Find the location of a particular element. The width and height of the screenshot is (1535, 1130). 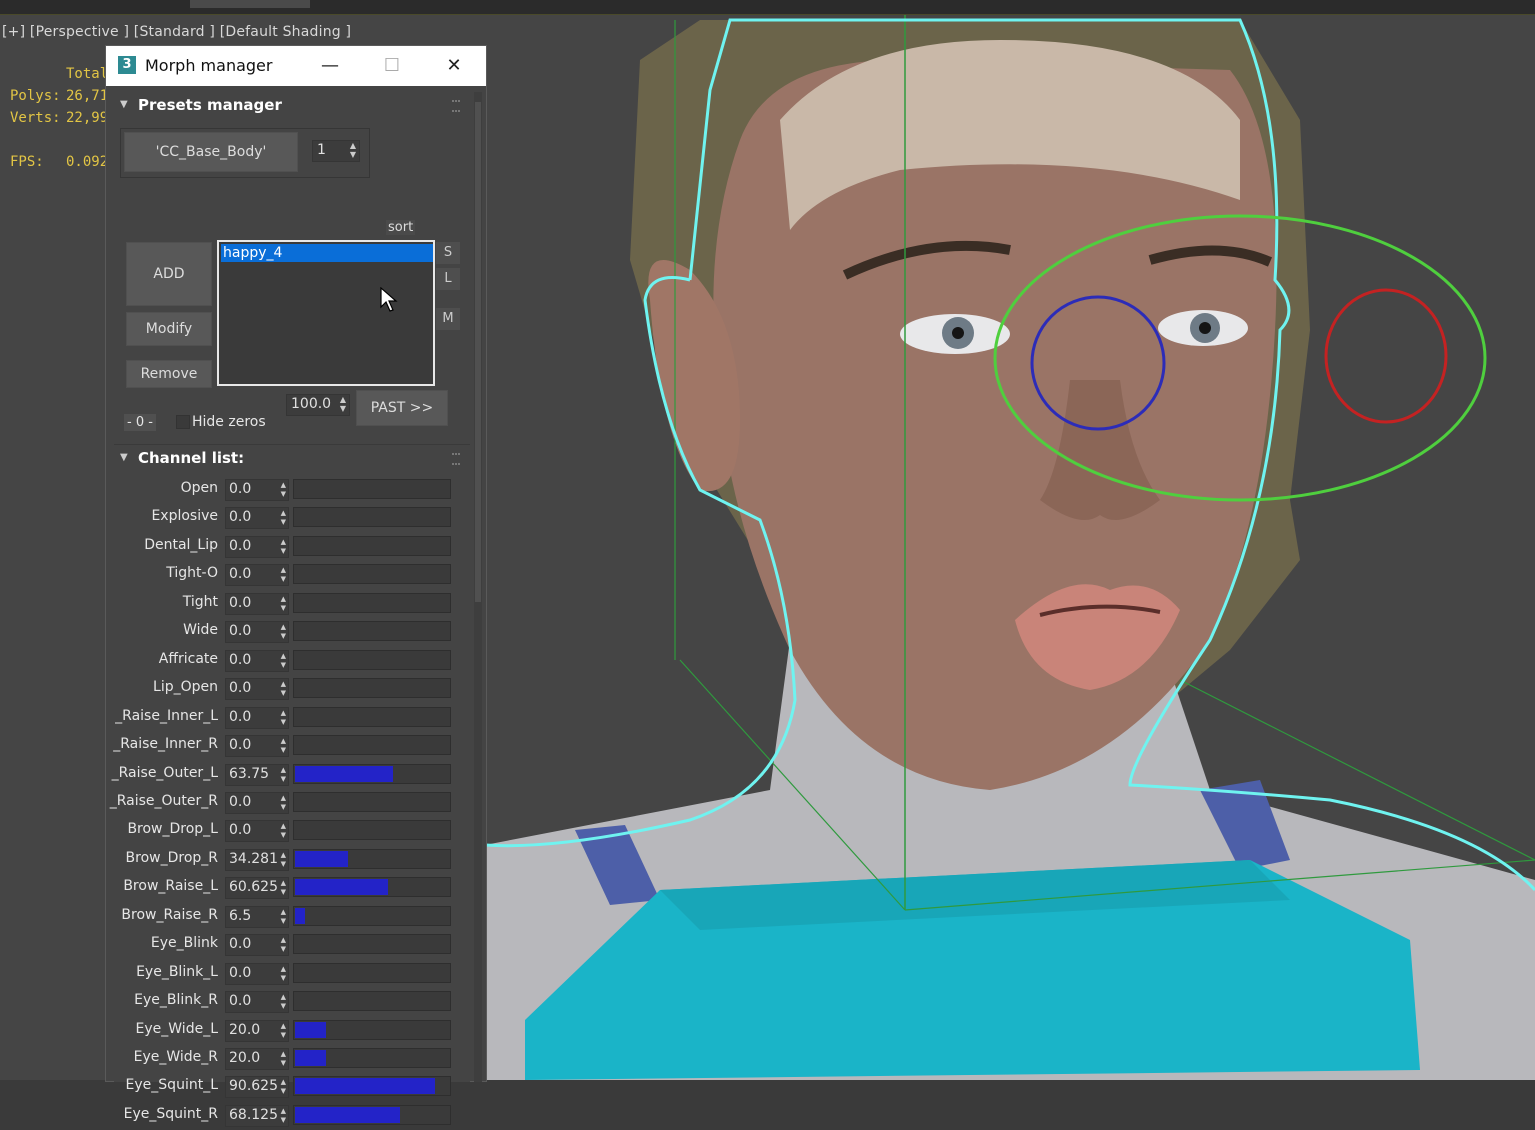

channel-row: Brow_Raise_R 6.5 ▲ ▼ is located at coordinates (292, 917).